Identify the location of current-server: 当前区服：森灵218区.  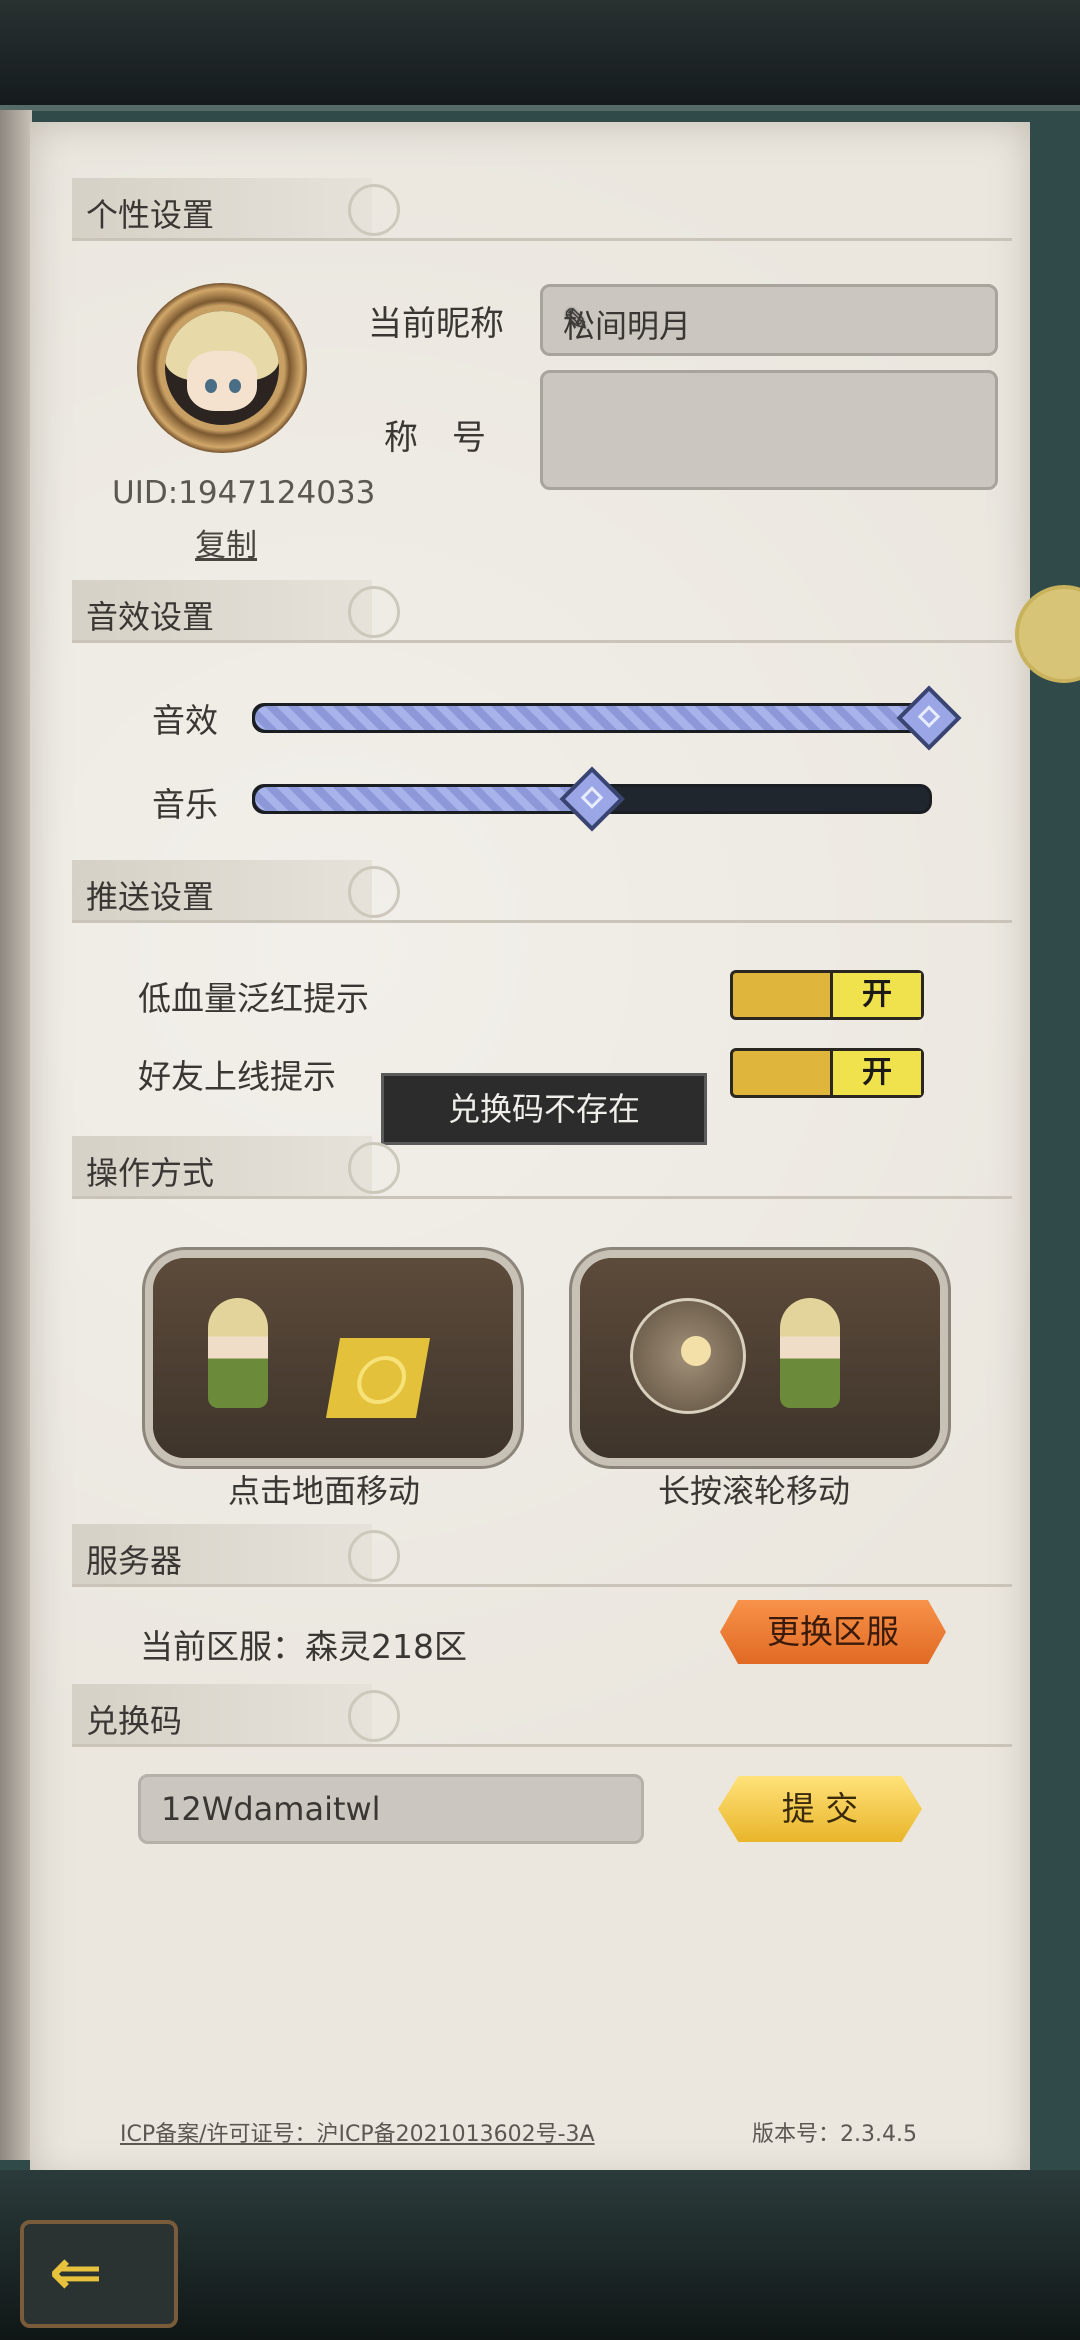
(303, 1646).